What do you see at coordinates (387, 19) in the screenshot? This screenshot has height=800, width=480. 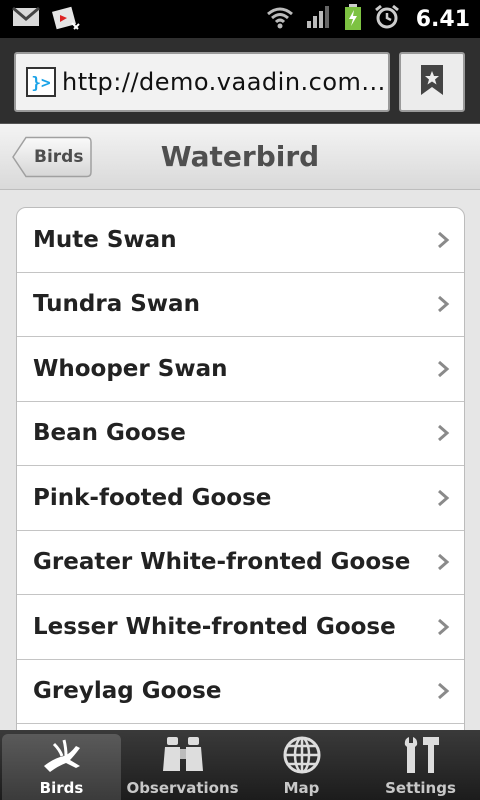 I see `alarm-icon` at bounding box center [387, 19].